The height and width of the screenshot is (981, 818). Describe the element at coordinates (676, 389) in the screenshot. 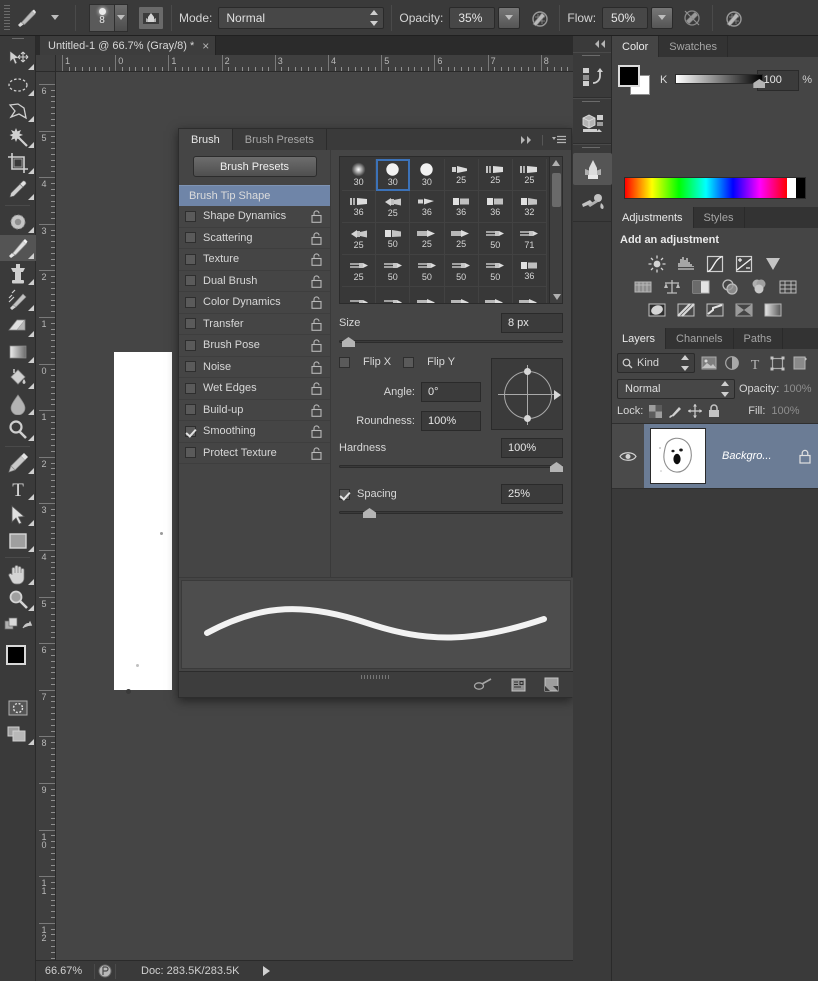

I see `layer-blend-mode-select: Normal` at that location.